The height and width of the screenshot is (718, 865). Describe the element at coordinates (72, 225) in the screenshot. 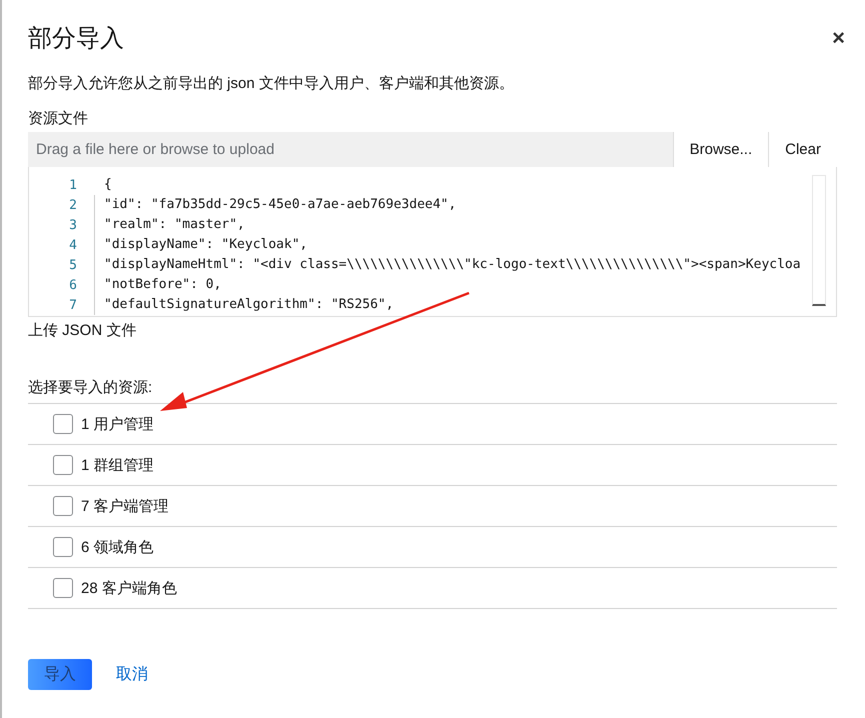

I see `line-number: 3` at that location.